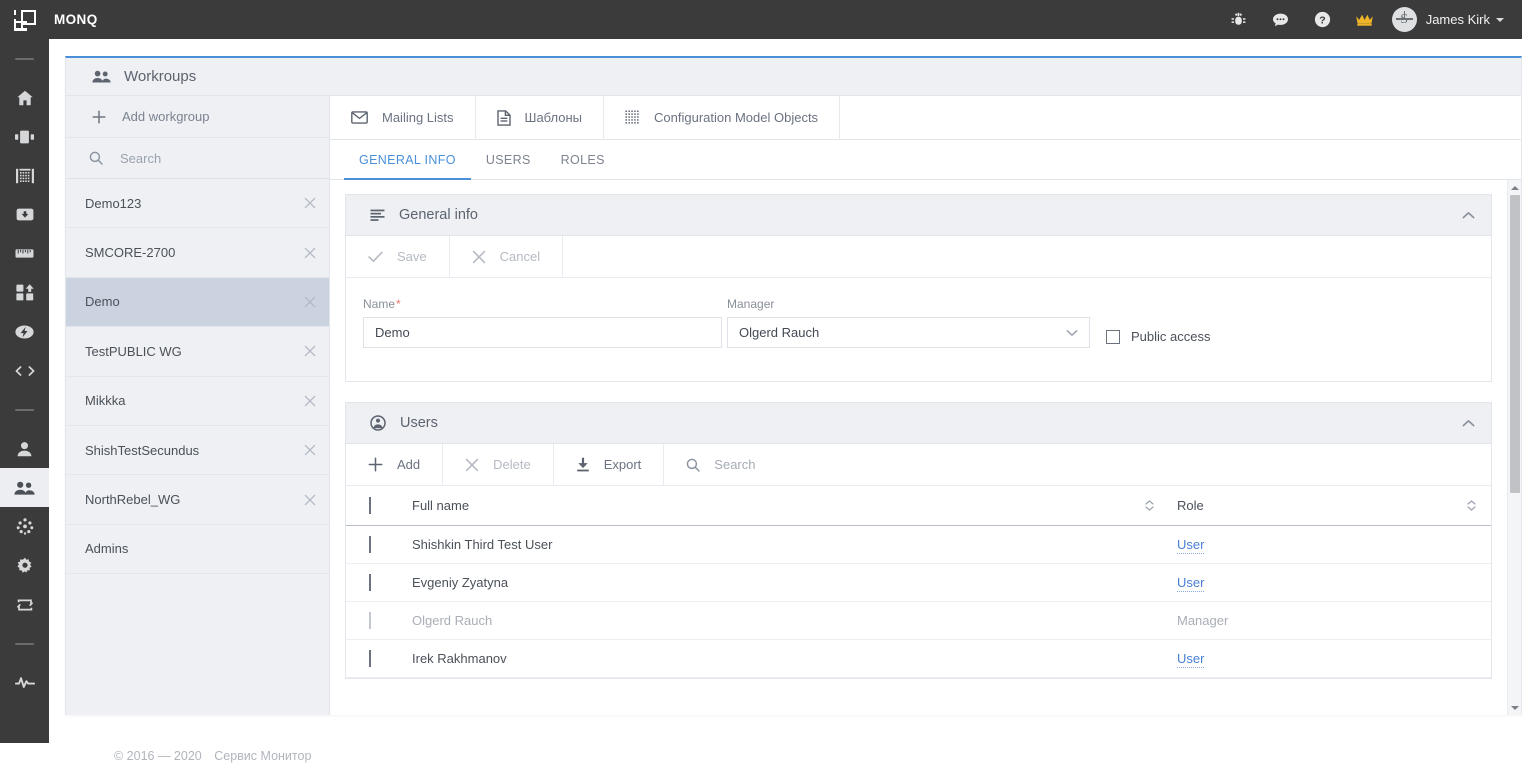 Image resolution: width=1522 pixels, height=763 pixels. I want to click on help-icon: ?, so click(1323, 19).